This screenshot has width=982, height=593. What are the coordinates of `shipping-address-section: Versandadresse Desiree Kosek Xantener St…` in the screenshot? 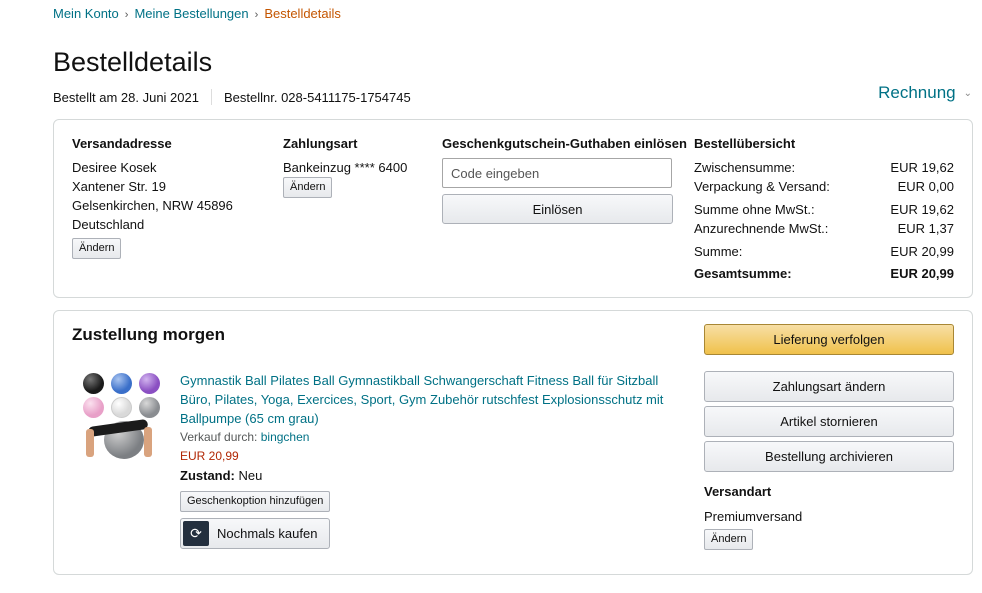 It's located at (152, 197).